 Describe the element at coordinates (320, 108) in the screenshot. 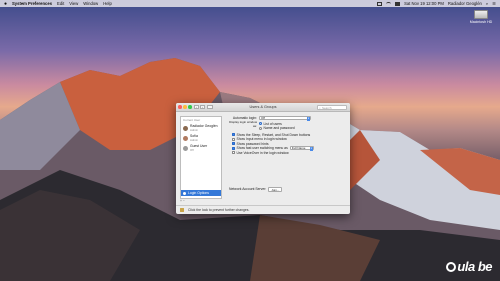

I see `search-icon: ⌕` at that location.